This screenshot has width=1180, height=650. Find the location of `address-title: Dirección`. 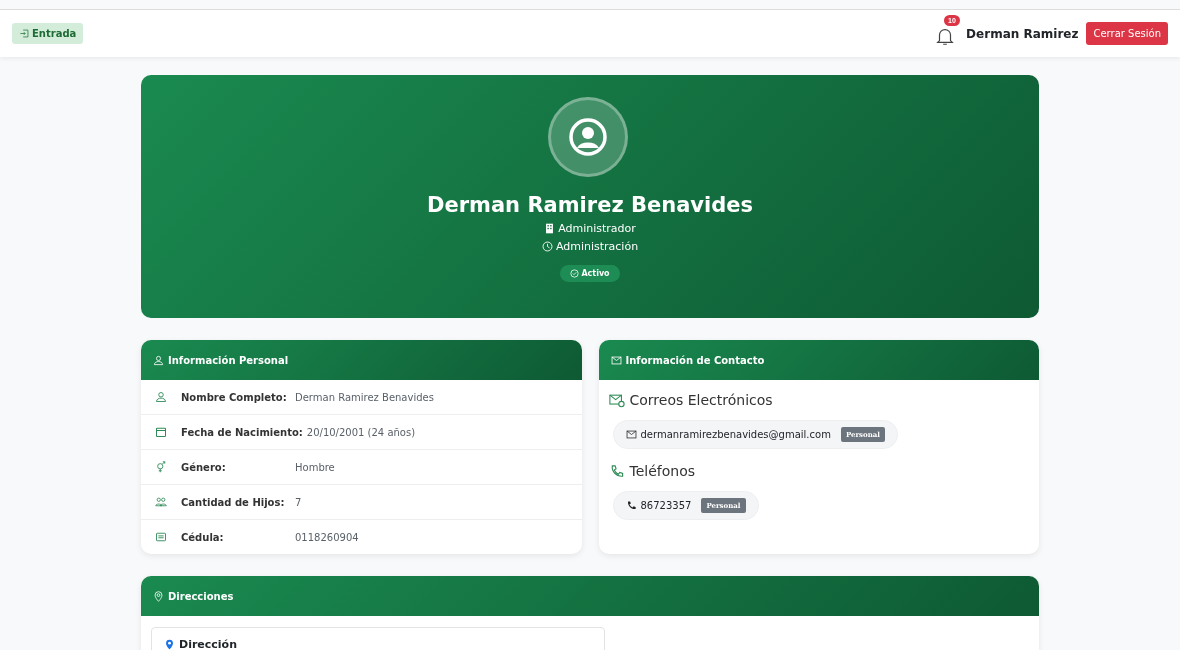

address-title: Dirección is located at coordinates (208, 644).